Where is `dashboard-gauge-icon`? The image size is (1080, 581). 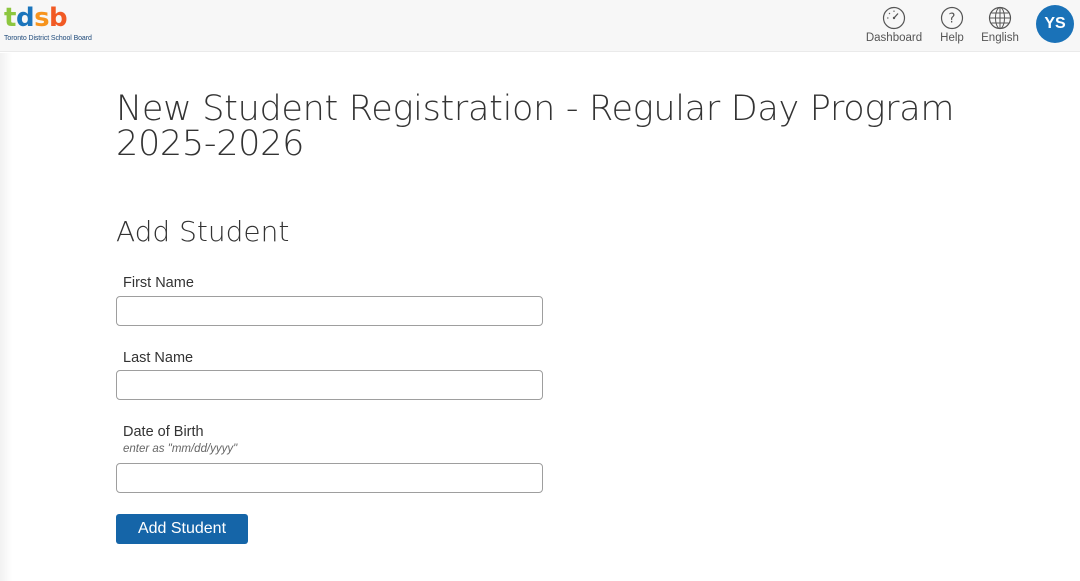
dashboard-gauge-icon is located at coordinates (894, 18).